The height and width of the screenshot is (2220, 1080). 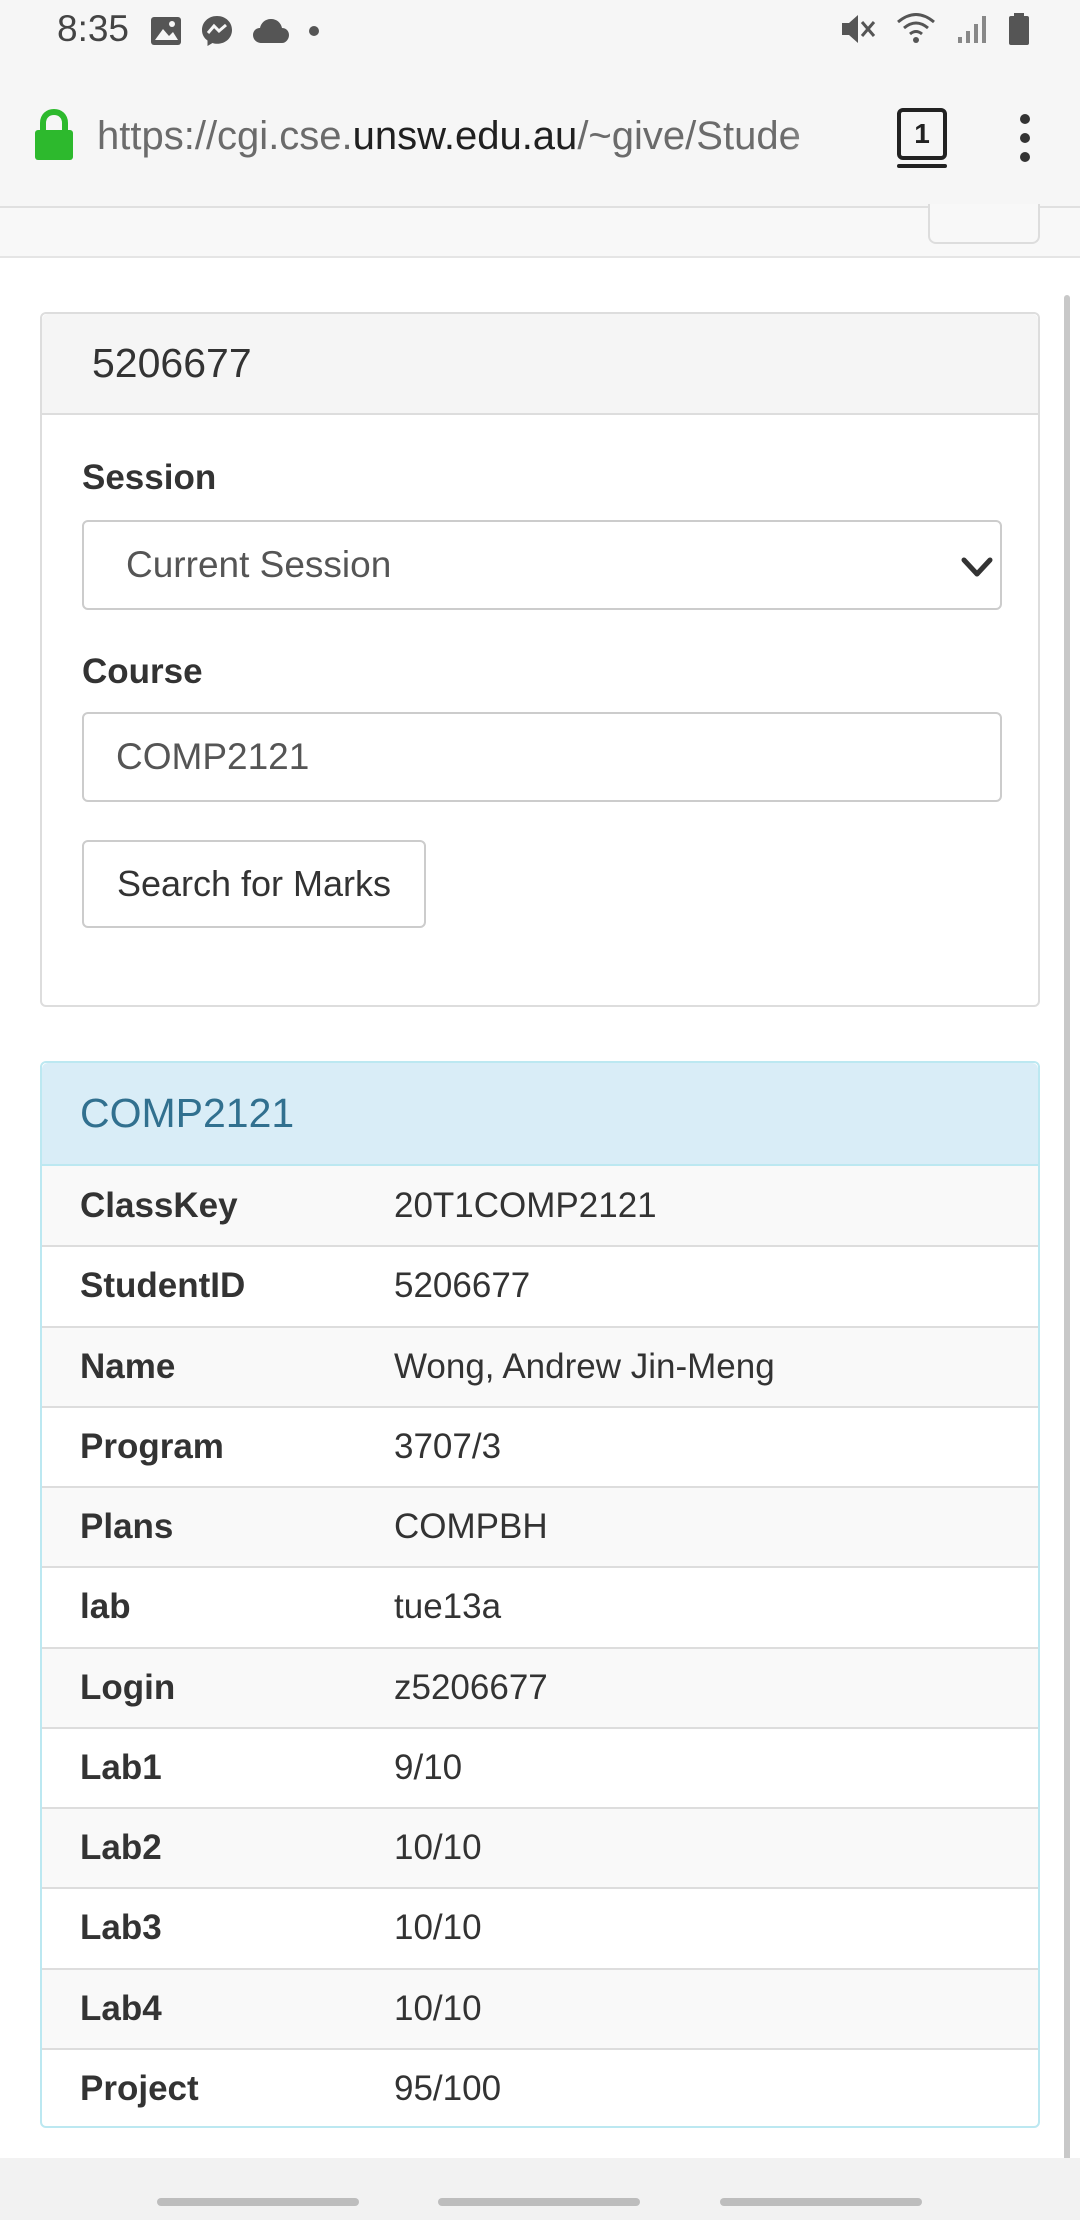 What do you see at coordinates (217, 31) in the screenshot?
I see `messenger-icon` at bounding box center [217, 31].